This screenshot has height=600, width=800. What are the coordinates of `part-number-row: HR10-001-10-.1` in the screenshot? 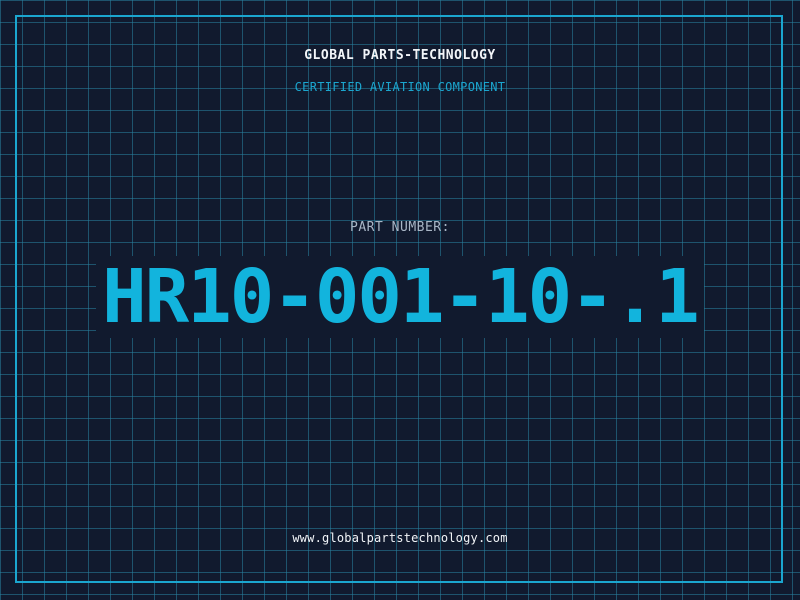 It's located at (400, 297).